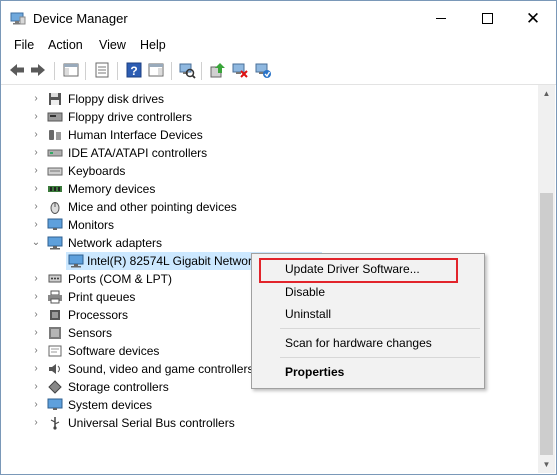 The width and height of the screenshot is (557, 475). I want to click on tree-item-label: Monitors, so click(91, 225).